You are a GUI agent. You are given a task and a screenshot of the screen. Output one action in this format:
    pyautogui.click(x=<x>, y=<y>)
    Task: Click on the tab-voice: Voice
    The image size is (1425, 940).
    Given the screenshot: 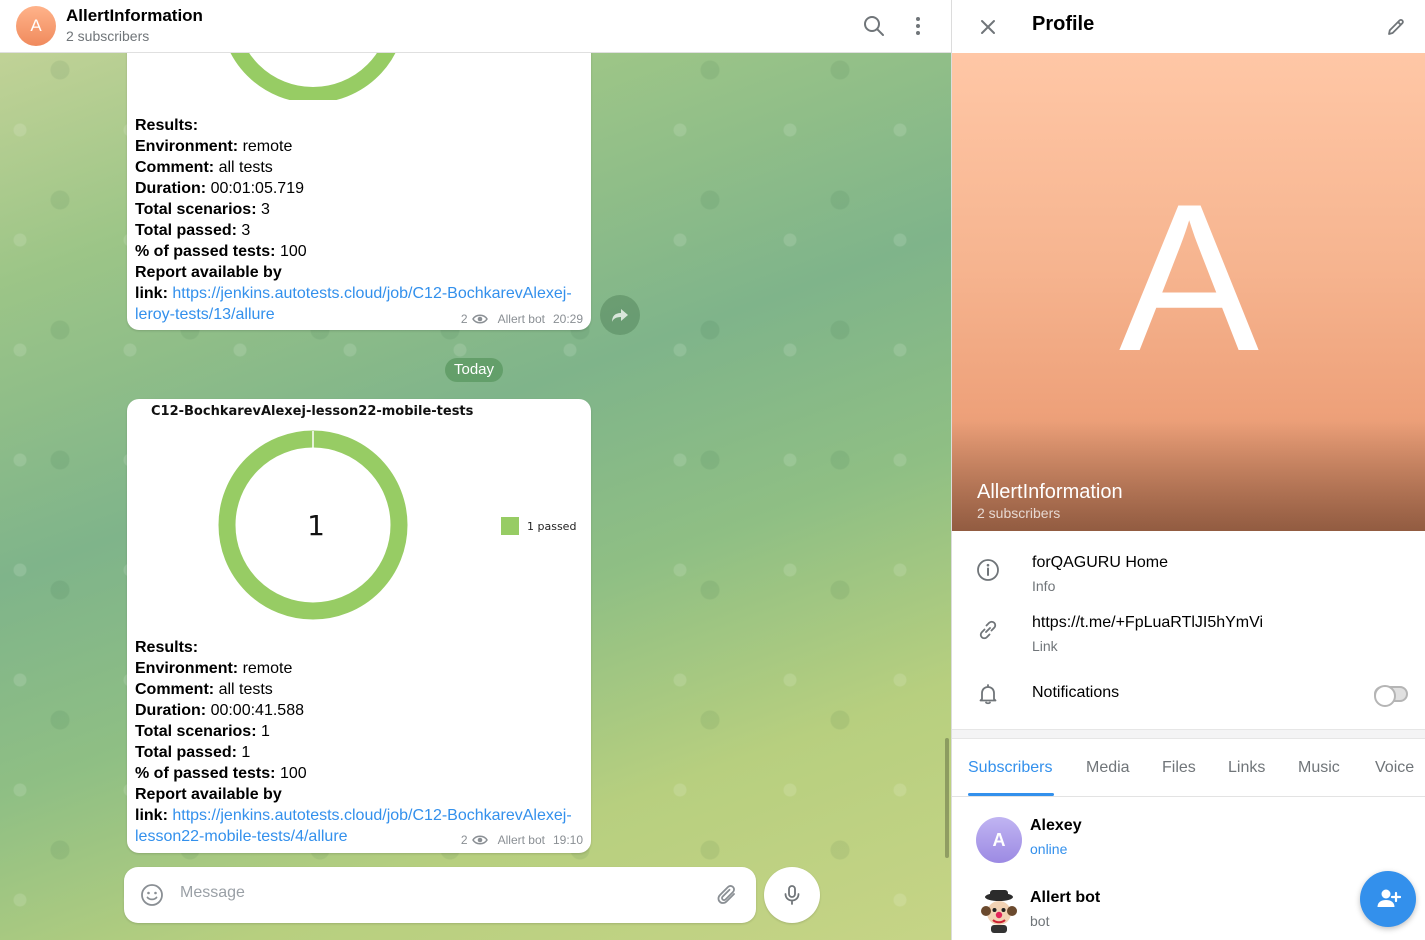 What is the action you would take?
    pyautogui.click(x=1394, y=768)
    